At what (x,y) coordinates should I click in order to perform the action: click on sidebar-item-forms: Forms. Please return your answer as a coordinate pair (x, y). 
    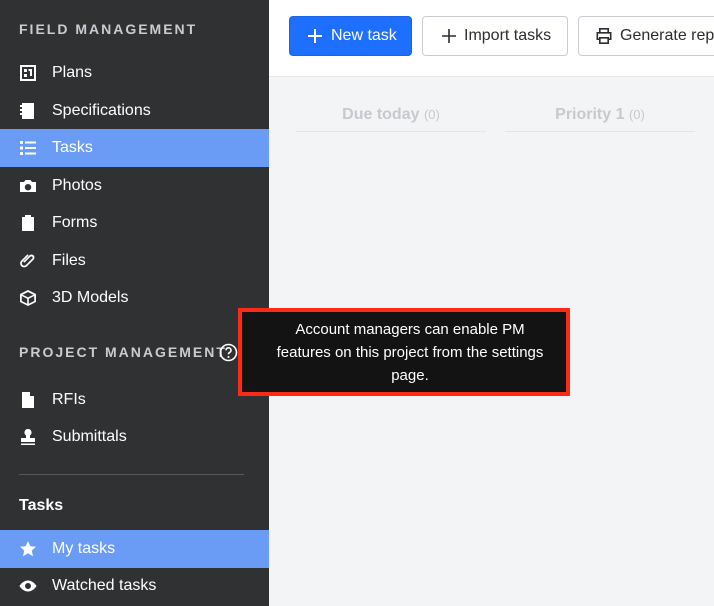
    Looking at the image, I should click on (134, 223).